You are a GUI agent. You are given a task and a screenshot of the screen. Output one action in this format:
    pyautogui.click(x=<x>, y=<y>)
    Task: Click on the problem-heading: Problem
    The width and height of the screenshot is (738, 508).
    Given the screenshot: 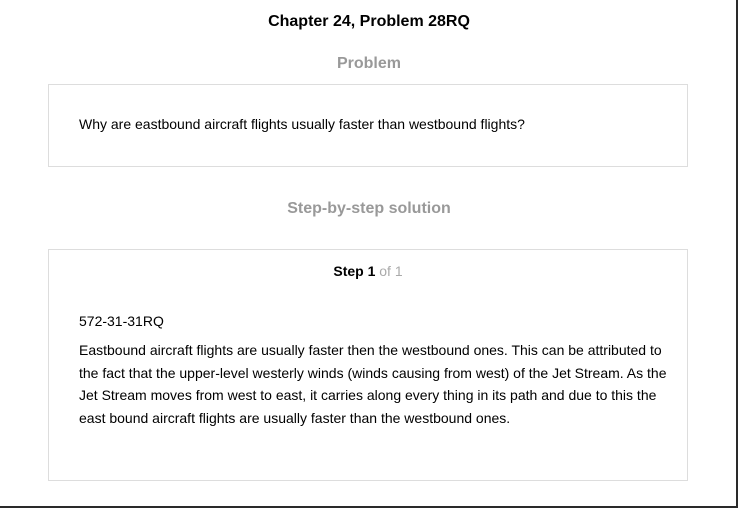 What is the action you would take?
    pyautogui.click(x=368, y=63)
    